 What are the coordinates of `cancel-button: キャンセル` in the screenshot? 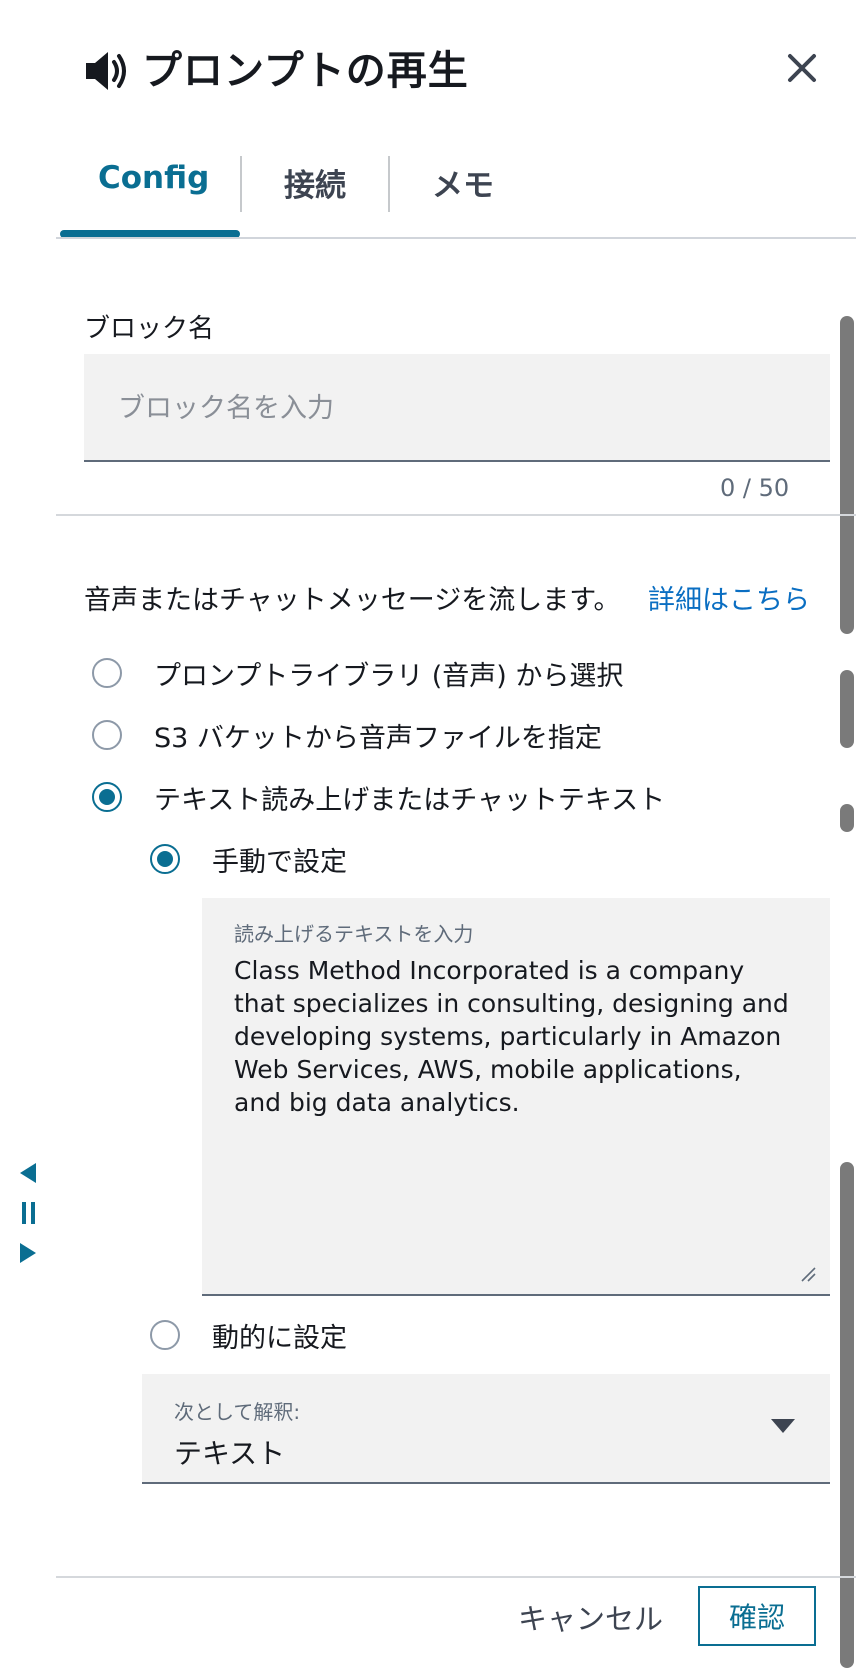 It's located at (590, 1617).